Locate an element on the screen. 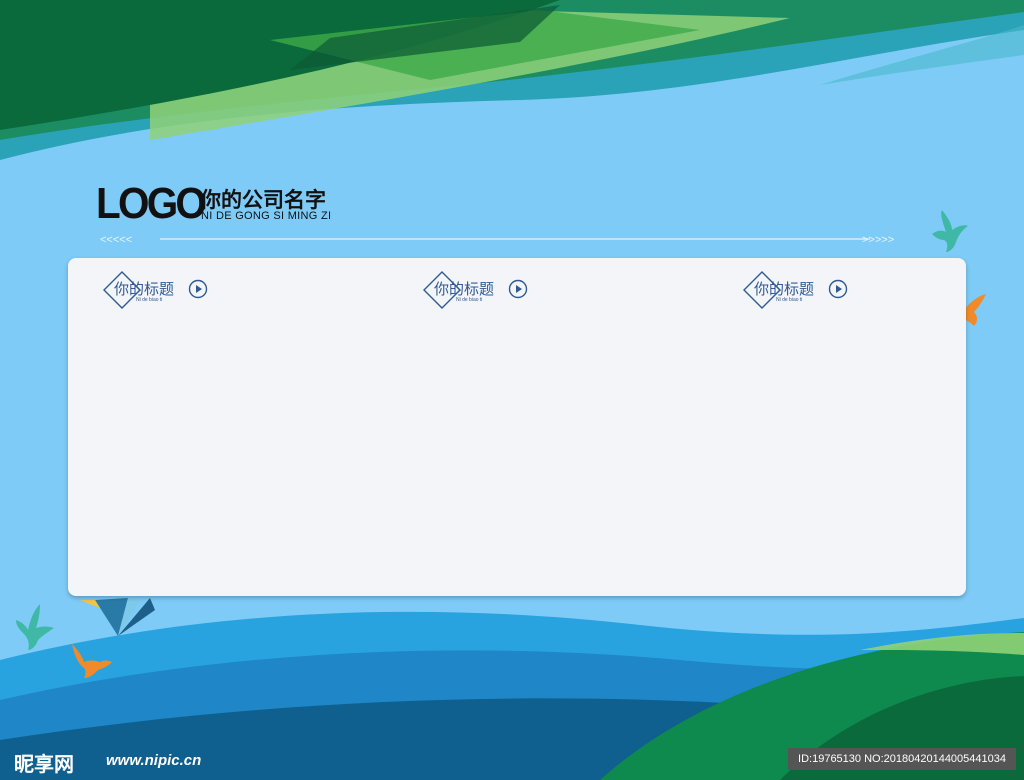 The height and width of the screenshot is (780, 1024). title-tag-1: 你的标题 Ni de biao ti is located at coordinates (157, 290).